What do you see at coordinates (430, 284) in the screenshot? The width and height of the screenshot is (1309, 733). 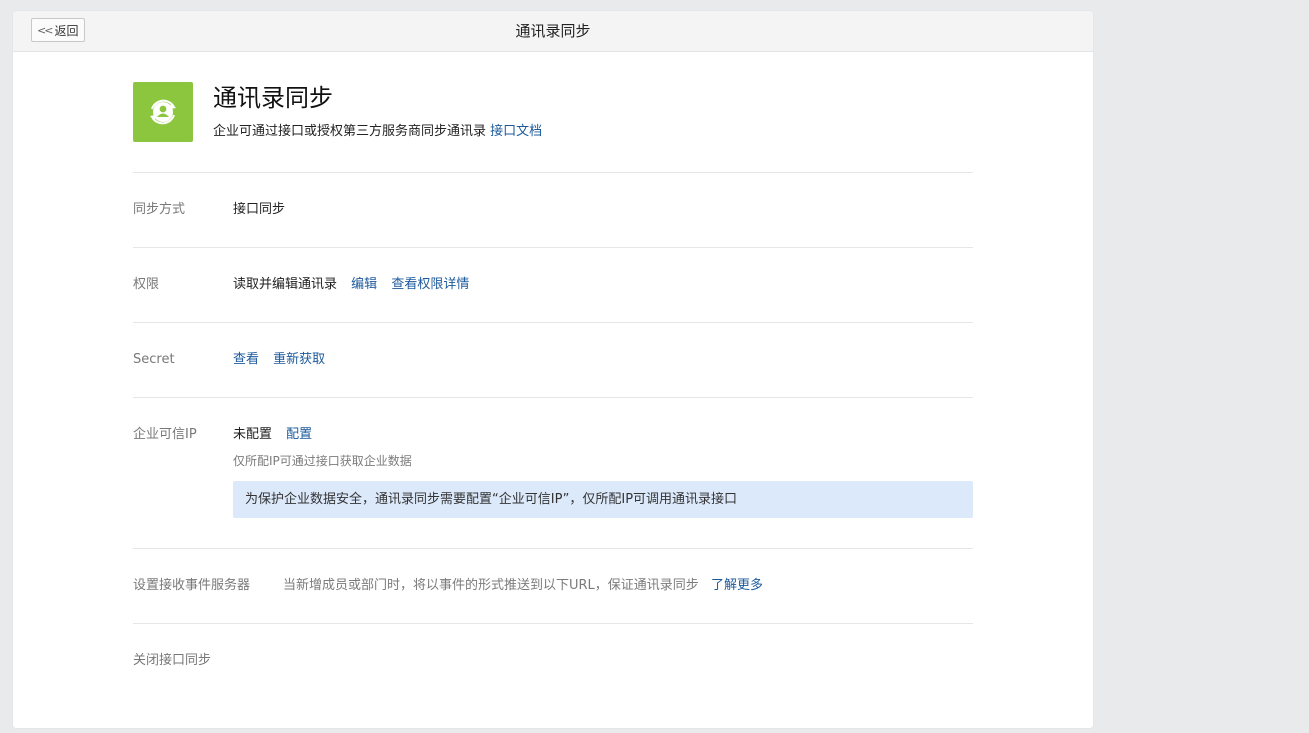 I see `permission-details-link: 查看权限详情` at bounding box center [430, 284].